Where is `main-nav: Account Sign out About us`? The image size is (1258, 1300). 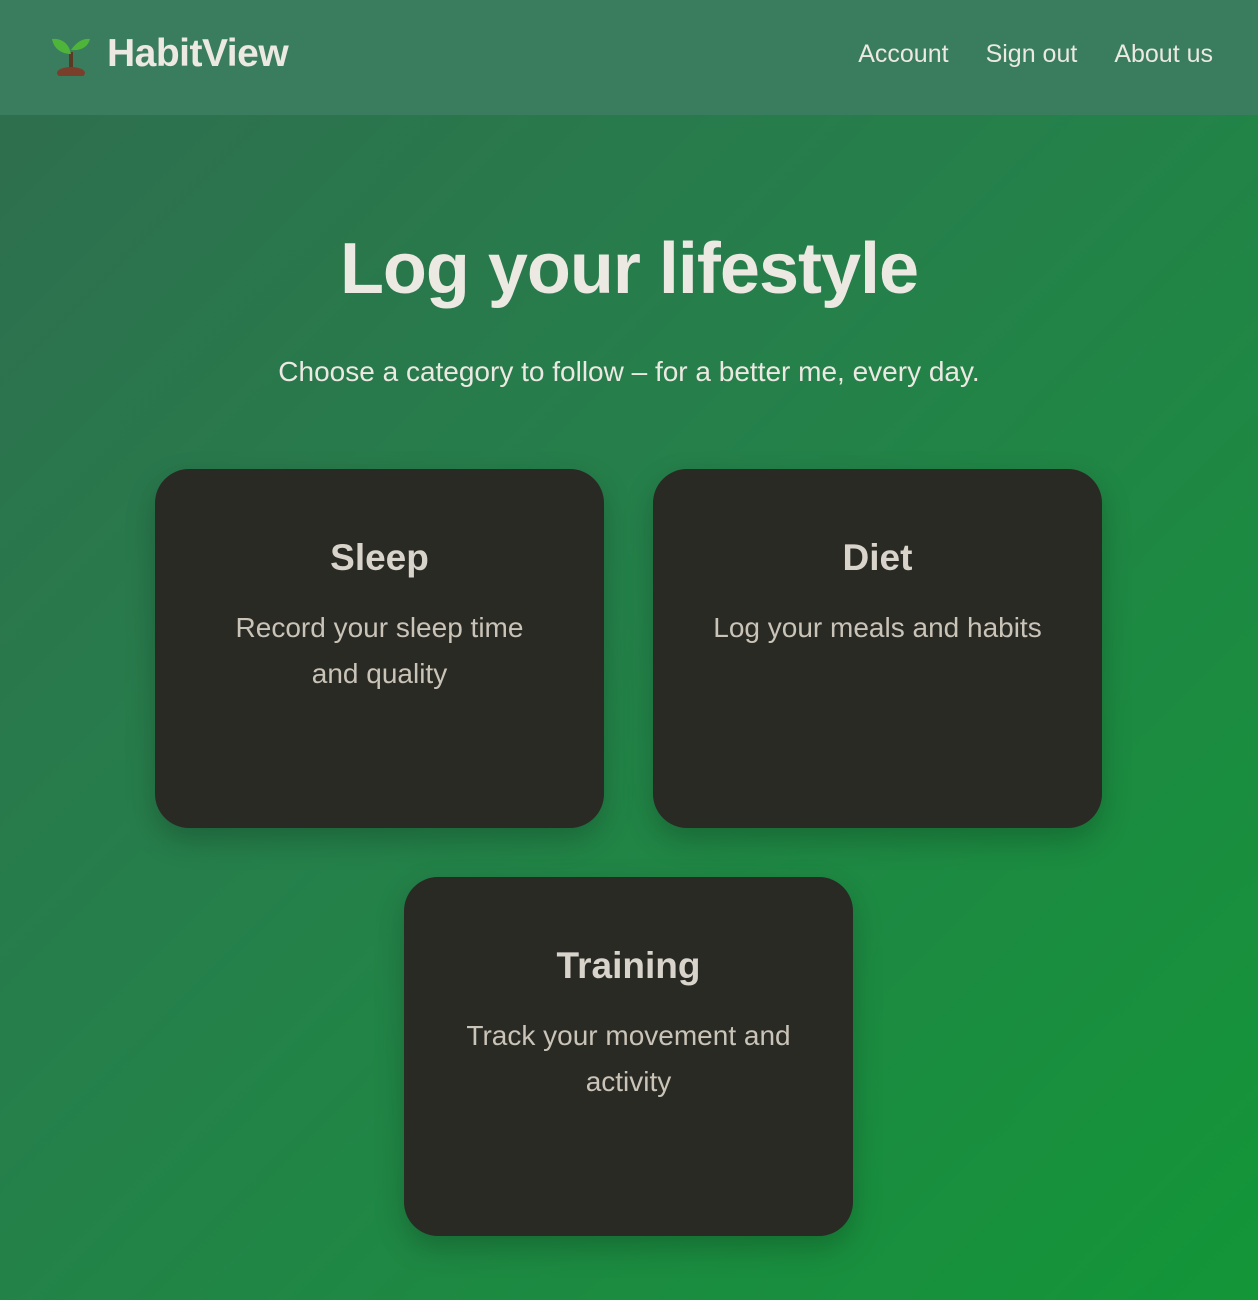
main-nav: Account Sign out About us is located at coordinates (1035, 54).